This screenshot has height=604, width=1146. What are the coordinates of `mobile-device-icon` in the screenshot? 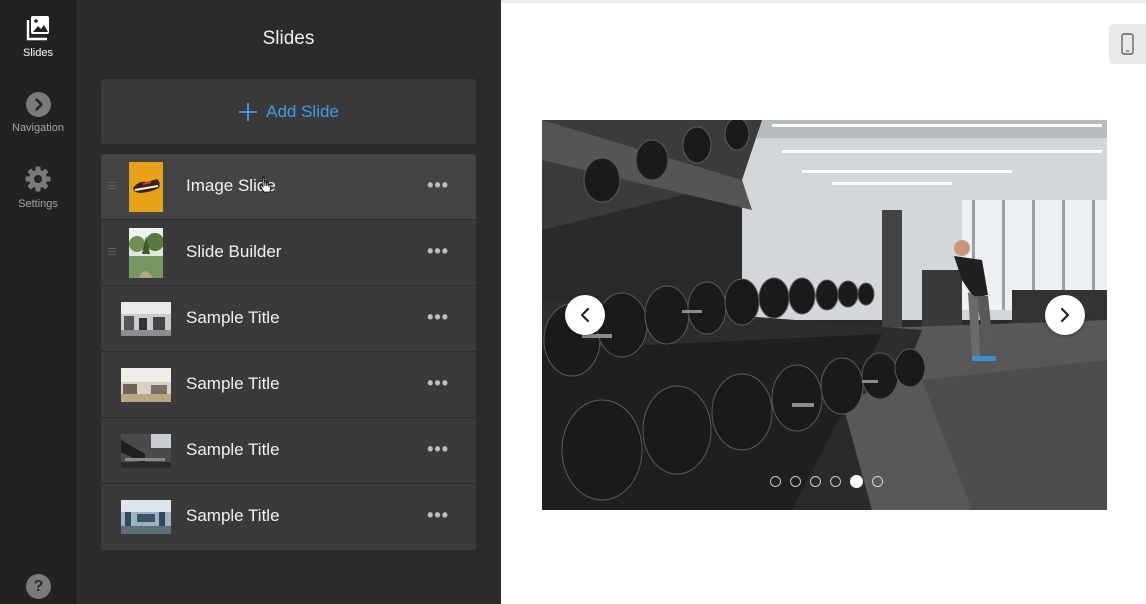 It's located at (1127, 44).